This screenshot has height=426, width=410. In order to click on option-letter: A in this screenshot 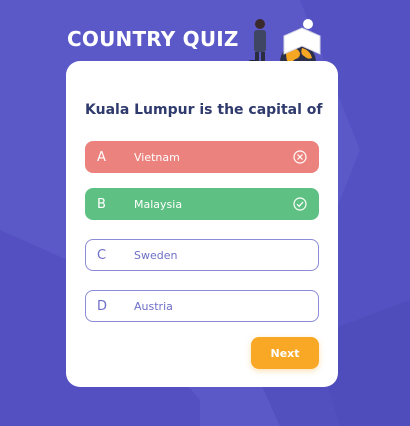, I will do `click(101, 157)`.